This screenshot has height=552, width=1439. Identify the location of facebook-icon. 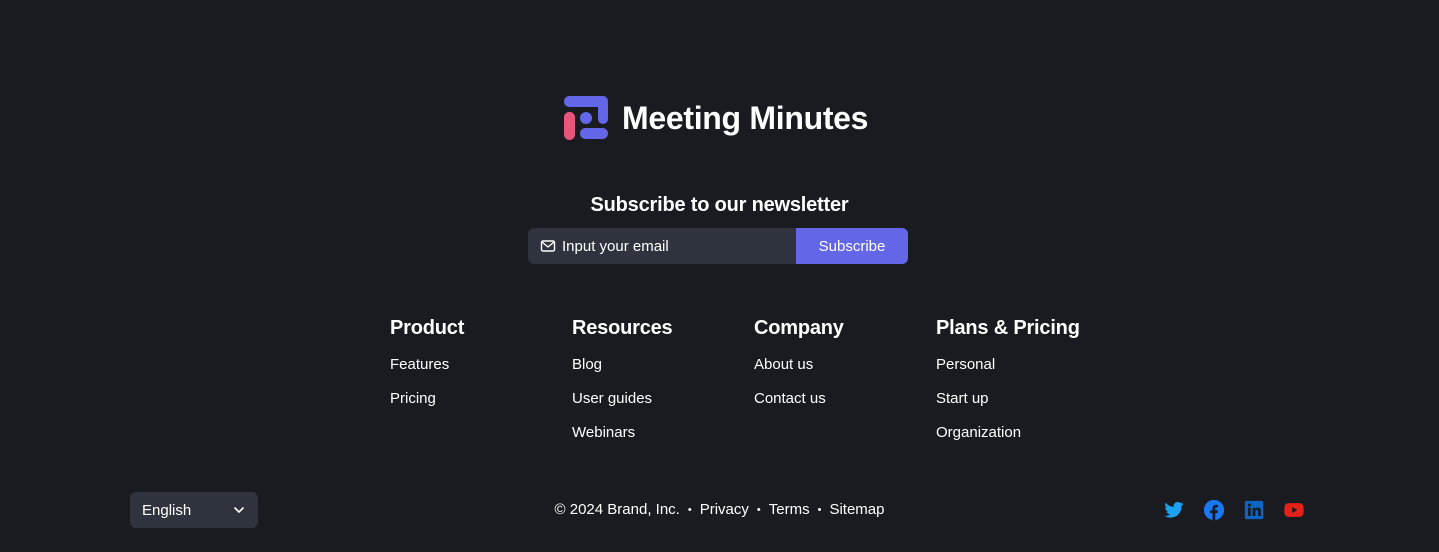
(1214, 510).